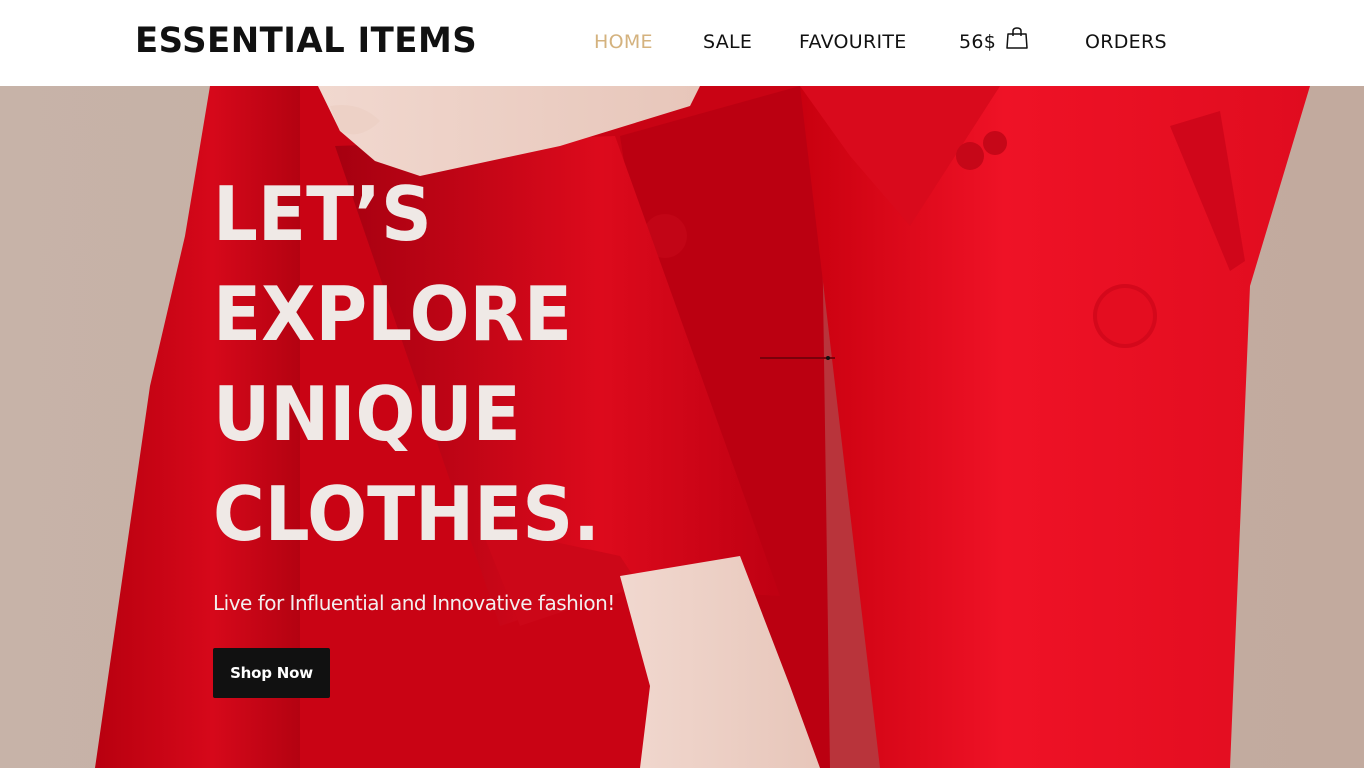  Describe the element at coordinates (623, 42) in the screenshot. I see `nav-home-link: HOME` at that location.